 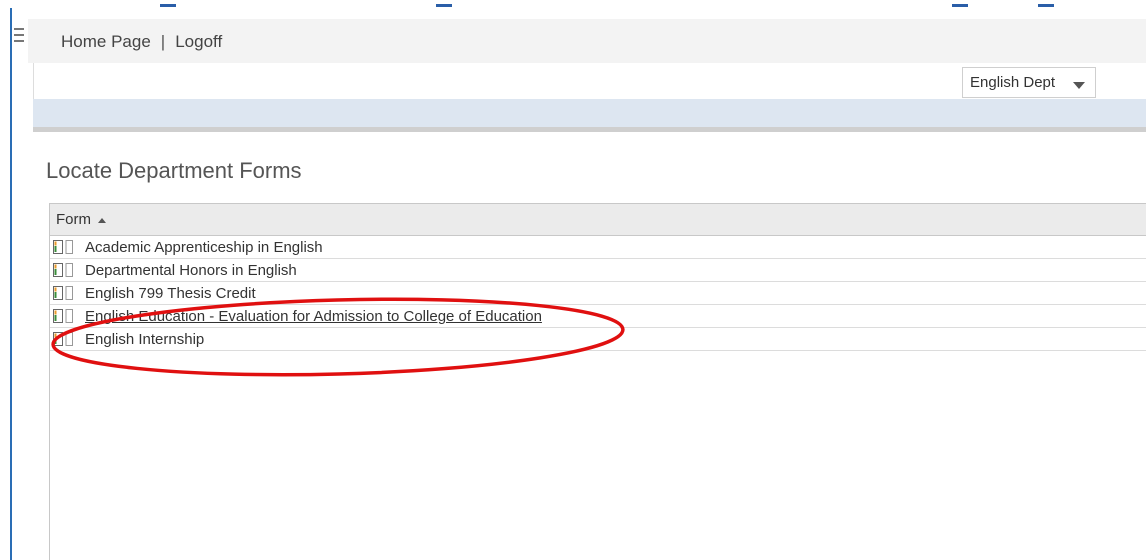 What do you see at coordinates (598, 219) in the screenshot?
I see `grid-header: Form` at bounding box center [598, 219].